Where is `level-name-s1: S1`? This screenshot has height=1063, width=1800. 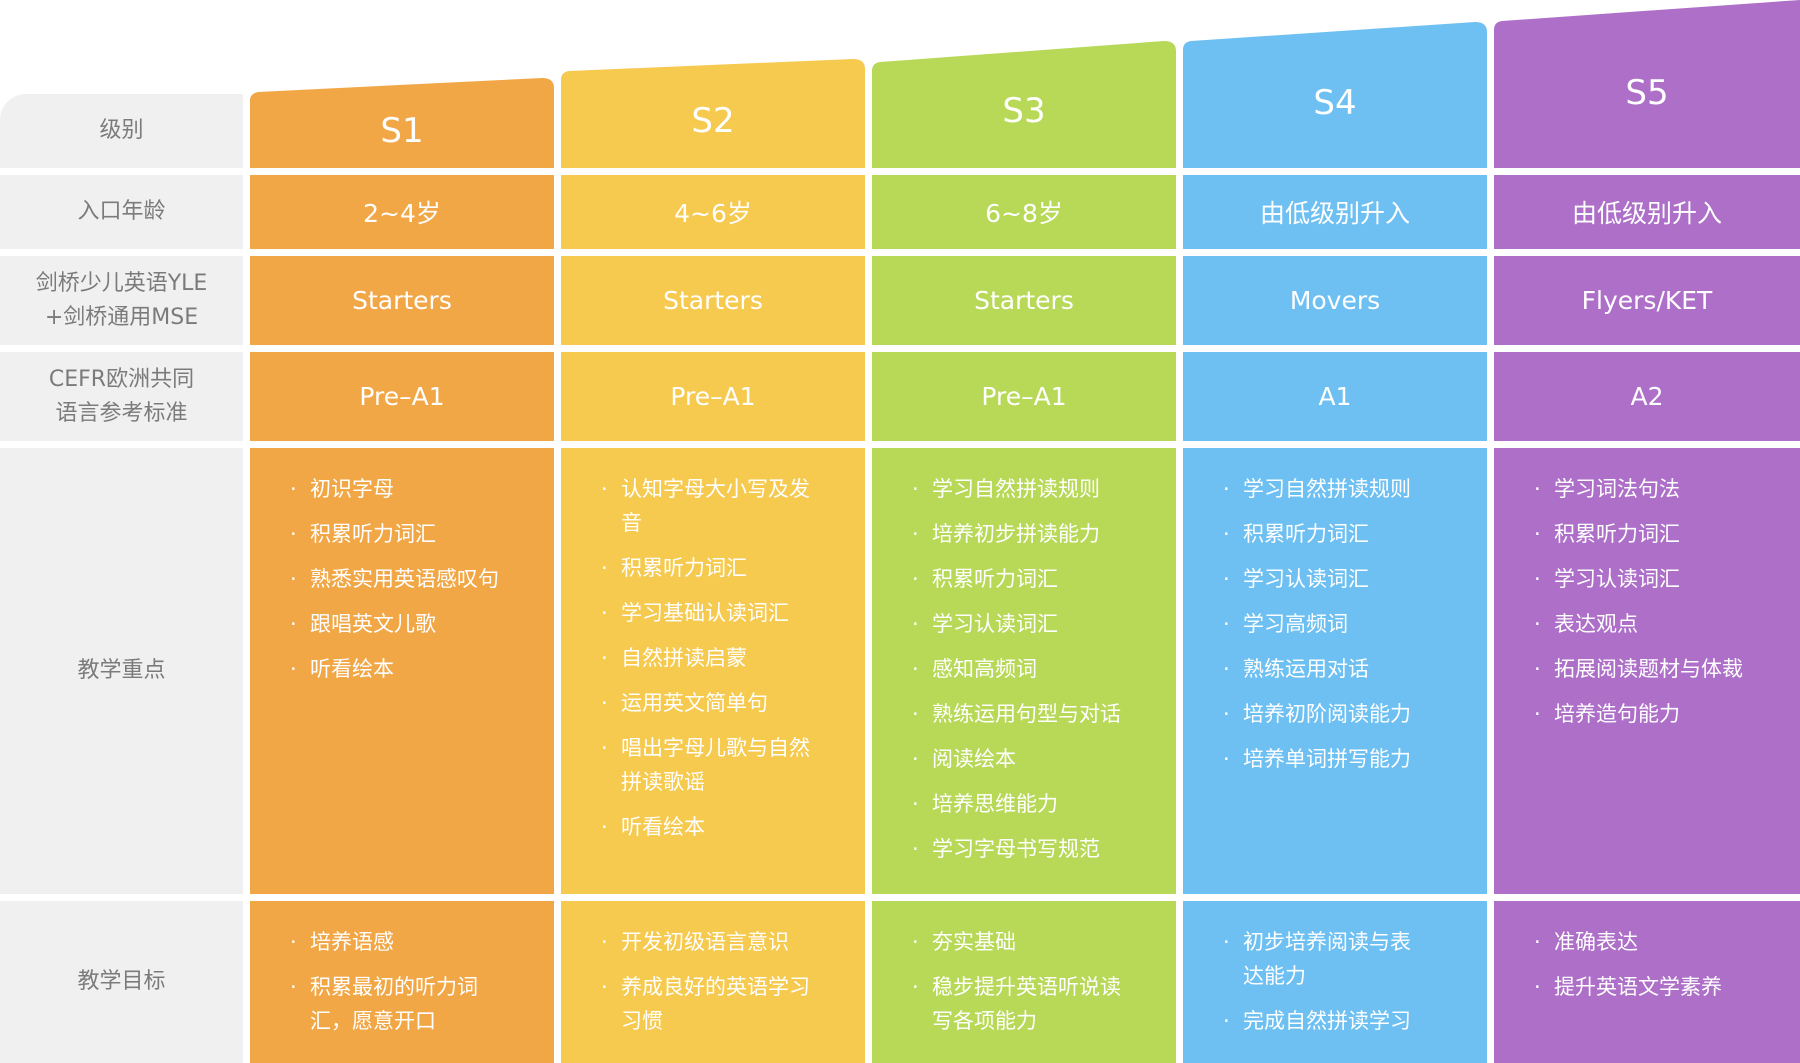
level-name-s1: S1 is located at coordinates (402, 131).